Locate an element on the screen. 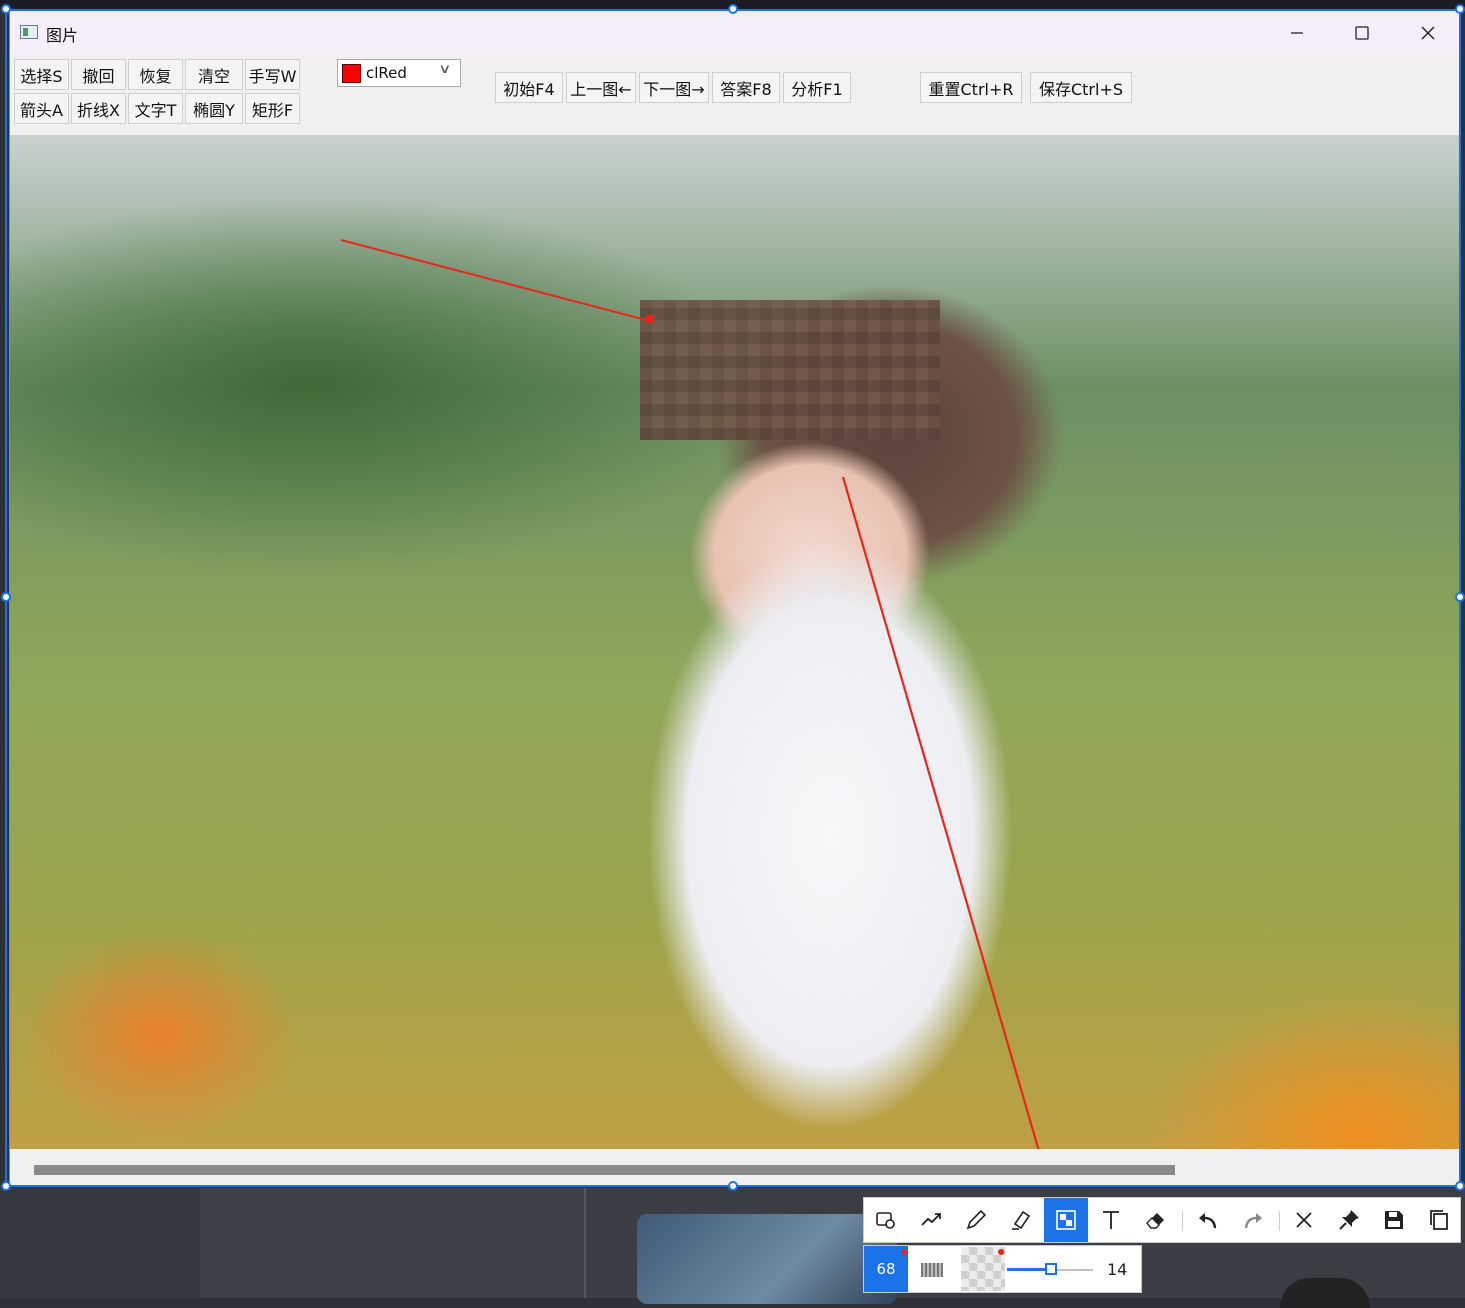  resize-handle-bottom-left is located at coordinates (6, 1186).